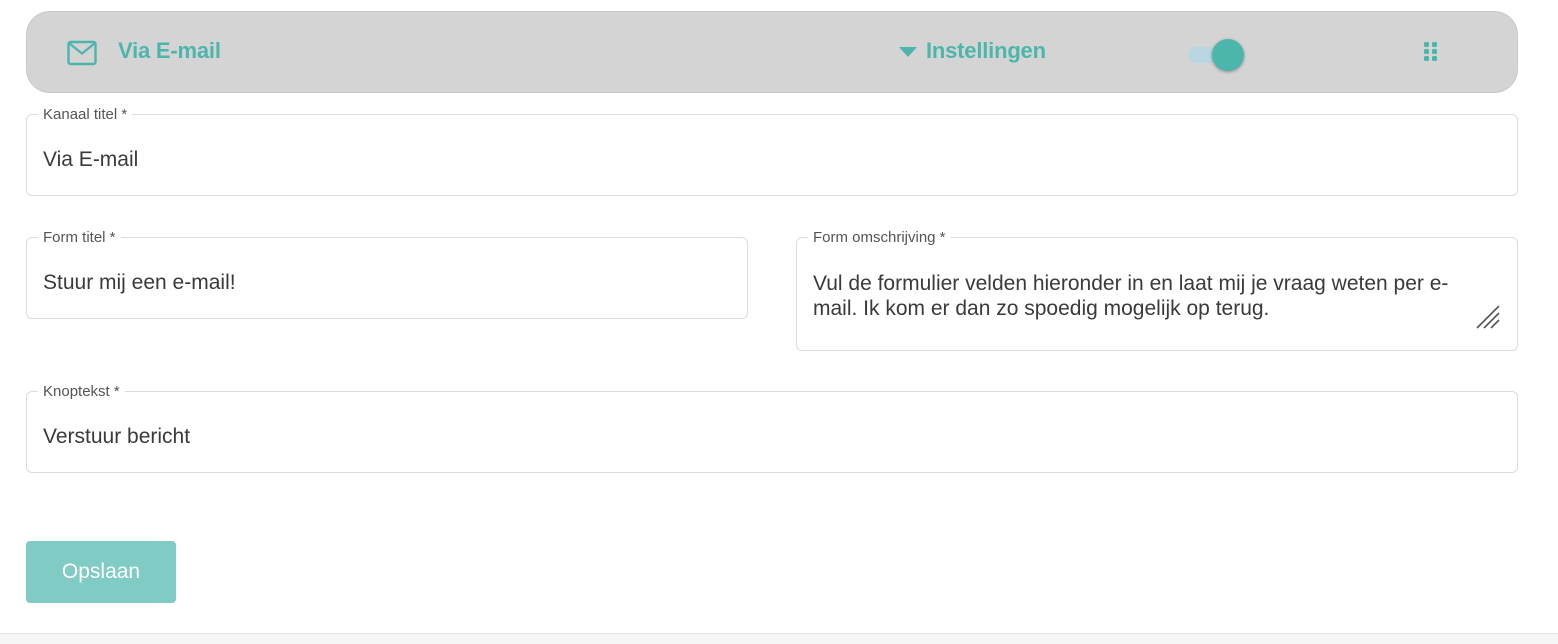  What do you see at coordinates (79, 237) in the screenshot?
I see `form-title-label: Form titel *` at bounding box center [79, 237].